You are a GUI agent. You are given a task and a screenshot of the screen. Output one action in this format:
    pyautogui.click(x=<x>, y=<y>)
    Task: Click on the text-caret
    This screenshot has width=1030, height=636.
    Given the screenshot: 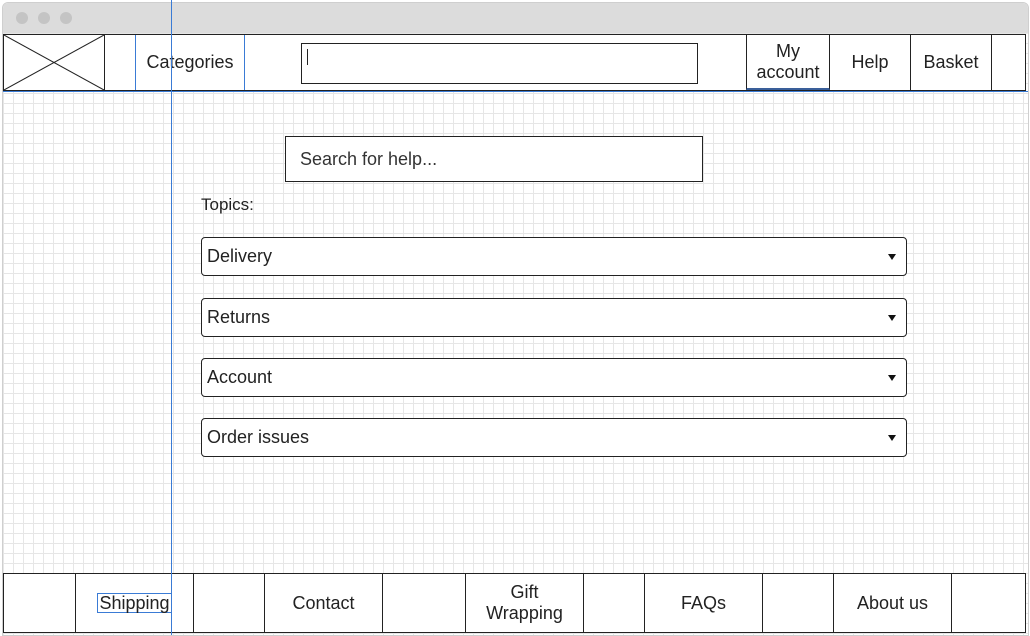 What is the action you would take?
    pyautogui.click(x=307, y=57)
    